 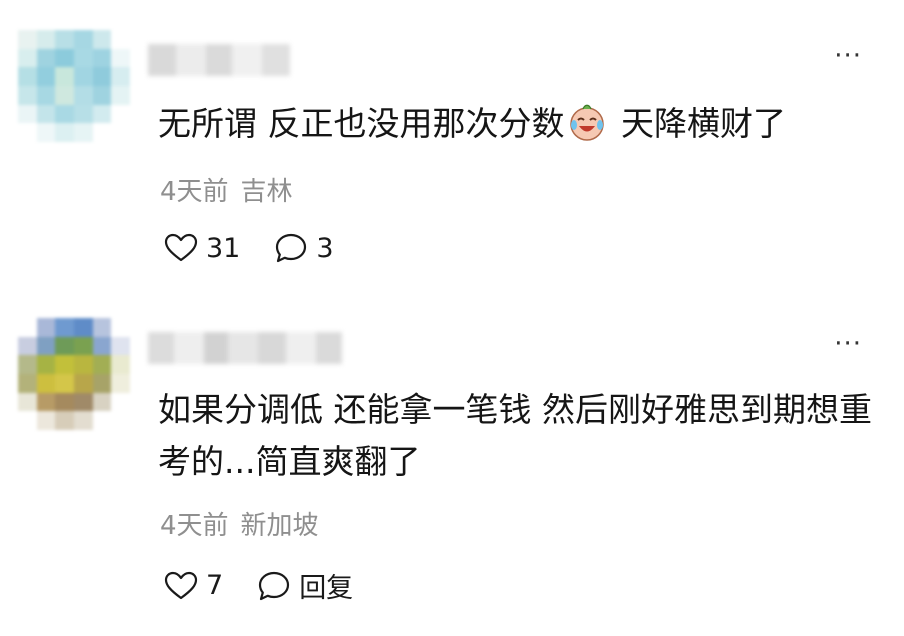 What do you see at coordinates (279, 526) in the screenshot?
I see `comment-location: 新加坡` at bounding box center [279, 526].